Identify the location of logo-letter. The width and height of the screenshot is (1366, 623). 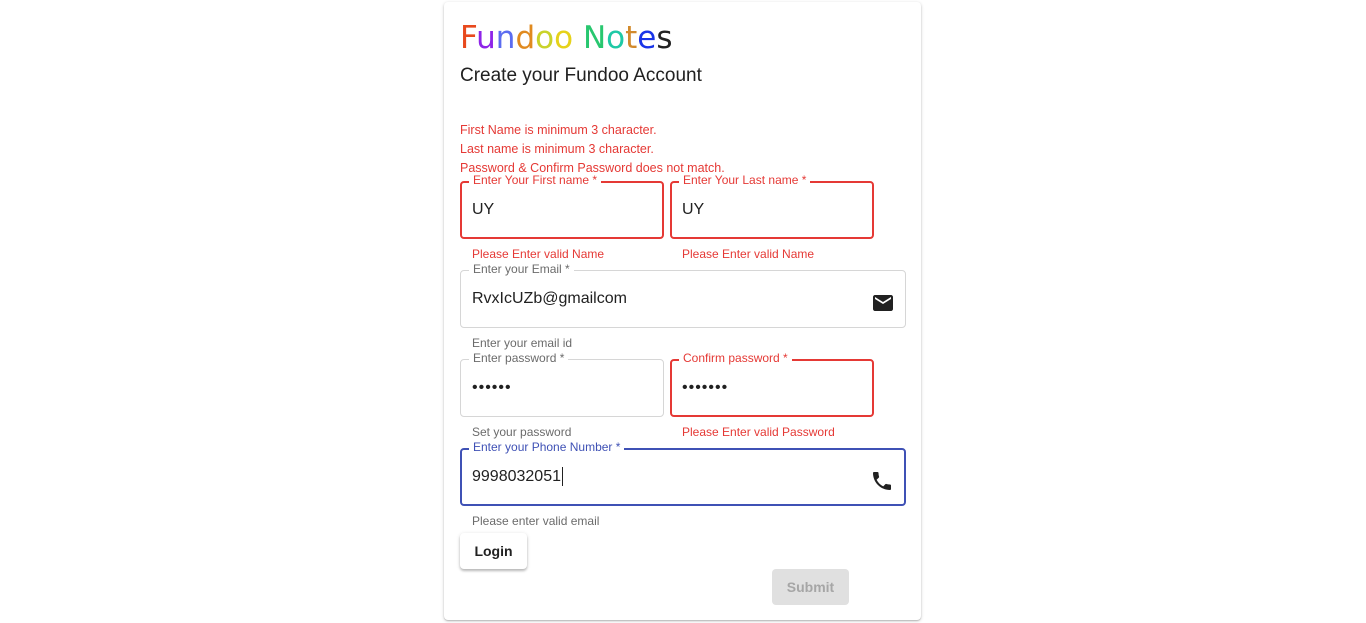
(578, 38).